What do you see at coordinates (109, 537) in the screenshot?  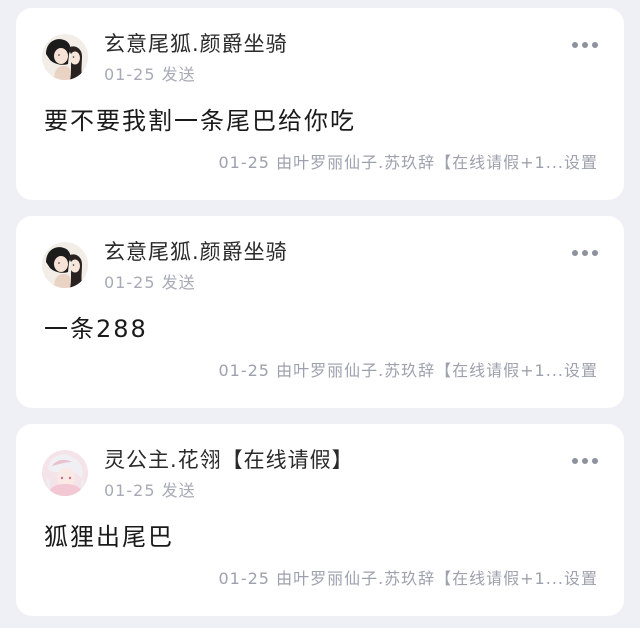 I see `message-text: 狐狸出尾巴` at bounding box center [109, 537].